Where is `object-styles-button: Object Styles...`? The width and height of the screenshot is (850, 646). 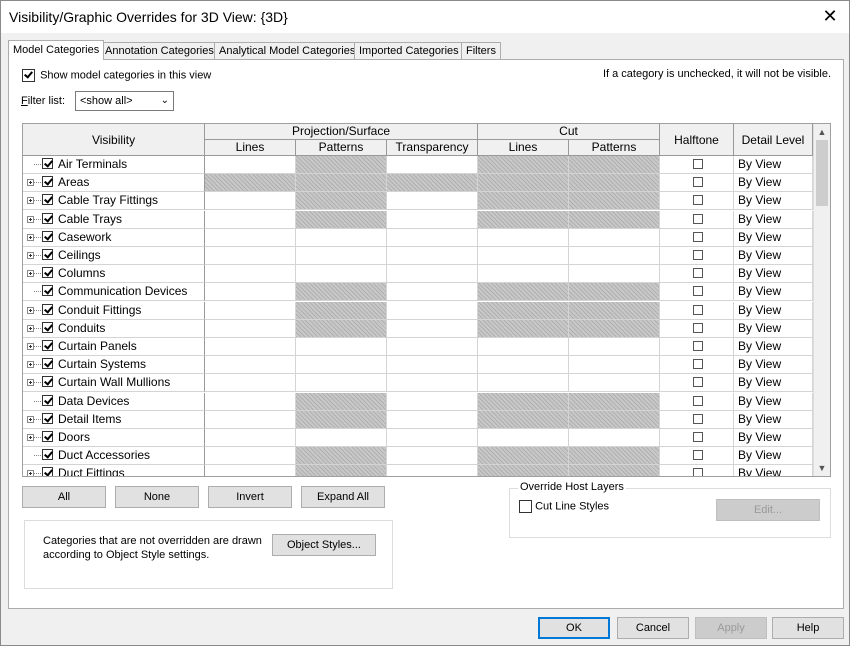 object-styles-button: Object Styles... is located at coordinates (324, 545).